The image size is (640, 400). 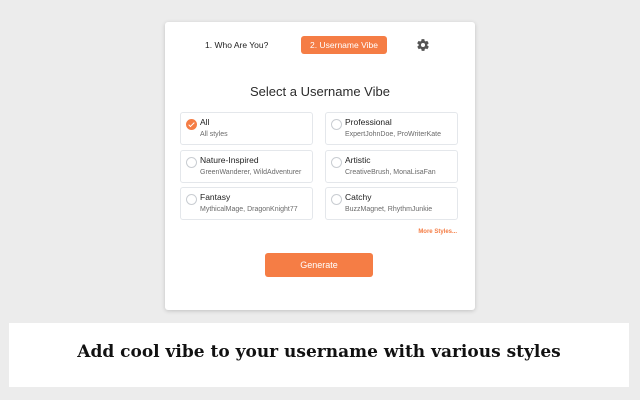 I want to click on option-title: Nature-Inspired, so click(x=229, y=160).